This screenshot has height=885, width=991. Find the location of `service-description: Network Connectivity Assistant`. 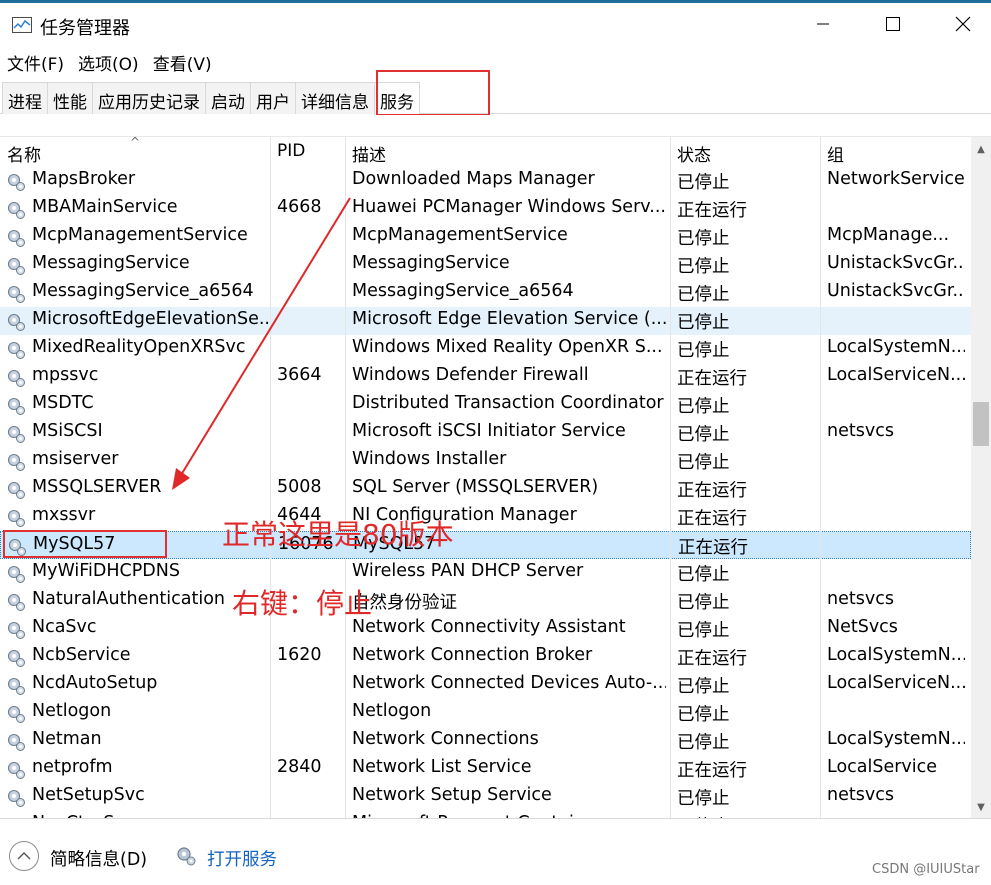

service-description: Network Connectivity Assistant is located at coordinates (489, 627).